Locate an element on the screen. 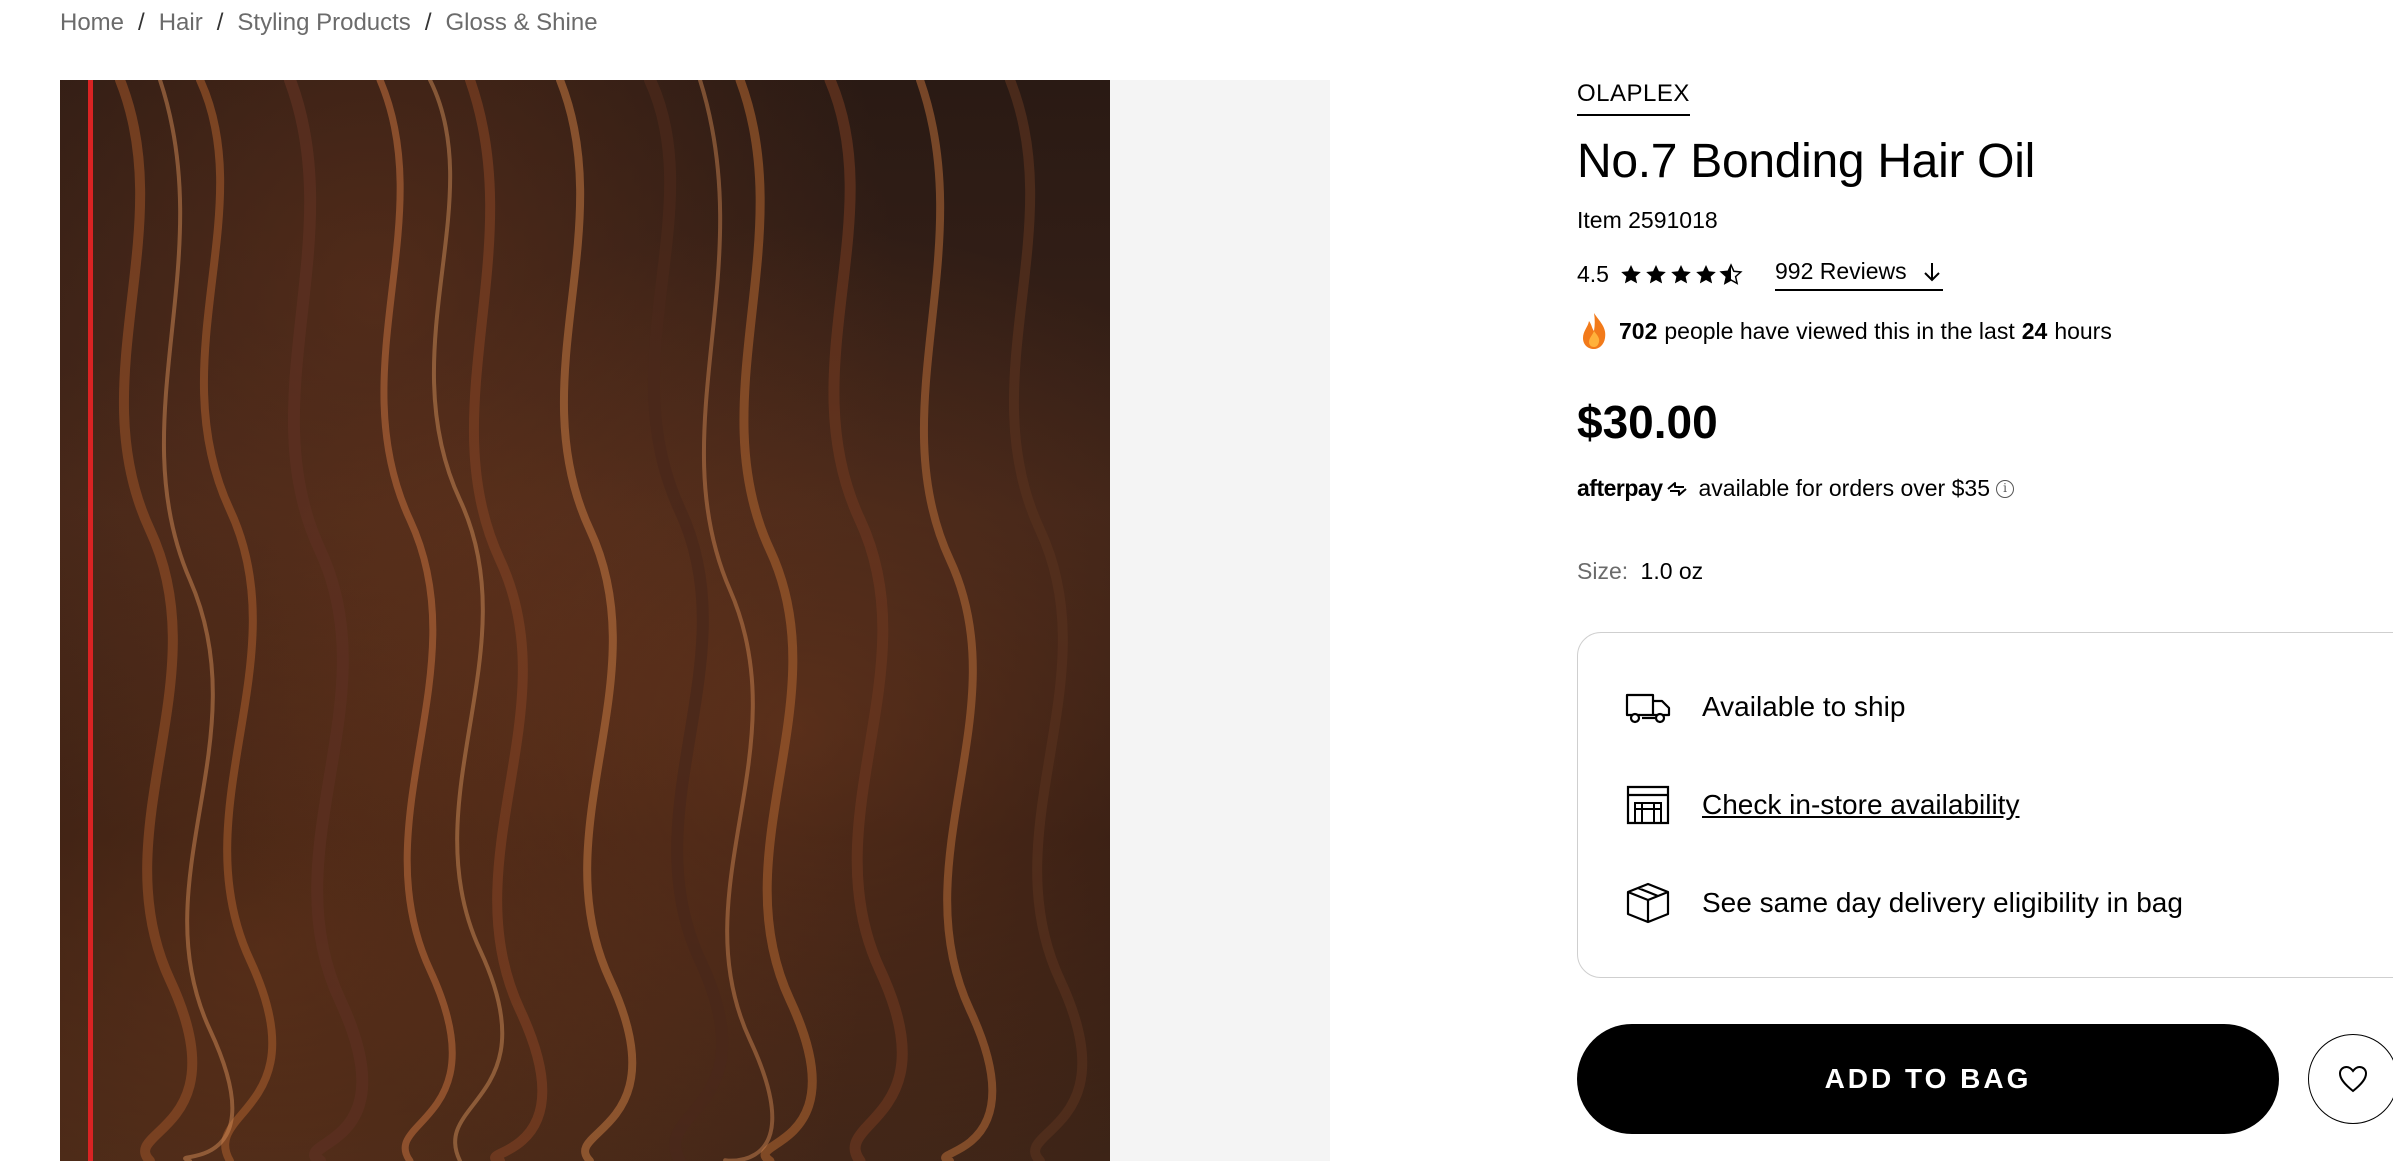 The width and height of the screenshot is (2393, 1161). item-number: Item 2591018 is located at coordinates (1647, 220).